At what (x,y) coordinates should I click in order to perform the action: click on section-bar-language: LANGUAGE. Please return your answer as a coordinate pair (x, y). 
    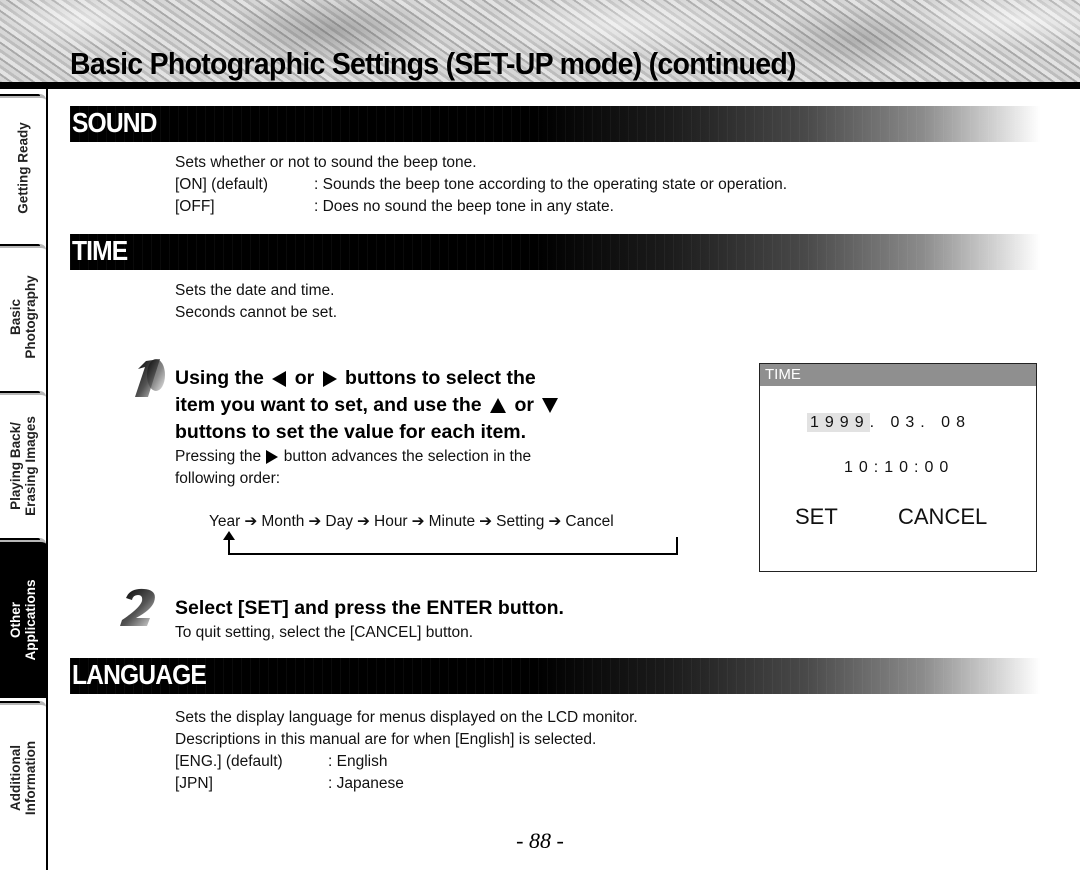
    Looking at the image, I should click on (555, 676).